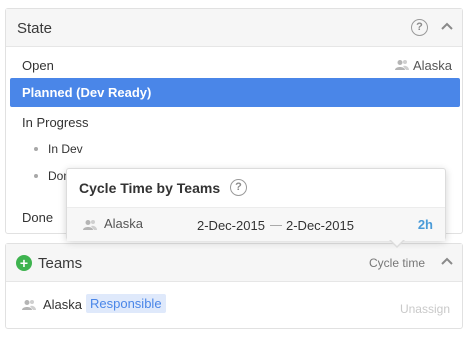 The image size is (466, 339). I want to click on state-team: Alaska, so click(423, 65).